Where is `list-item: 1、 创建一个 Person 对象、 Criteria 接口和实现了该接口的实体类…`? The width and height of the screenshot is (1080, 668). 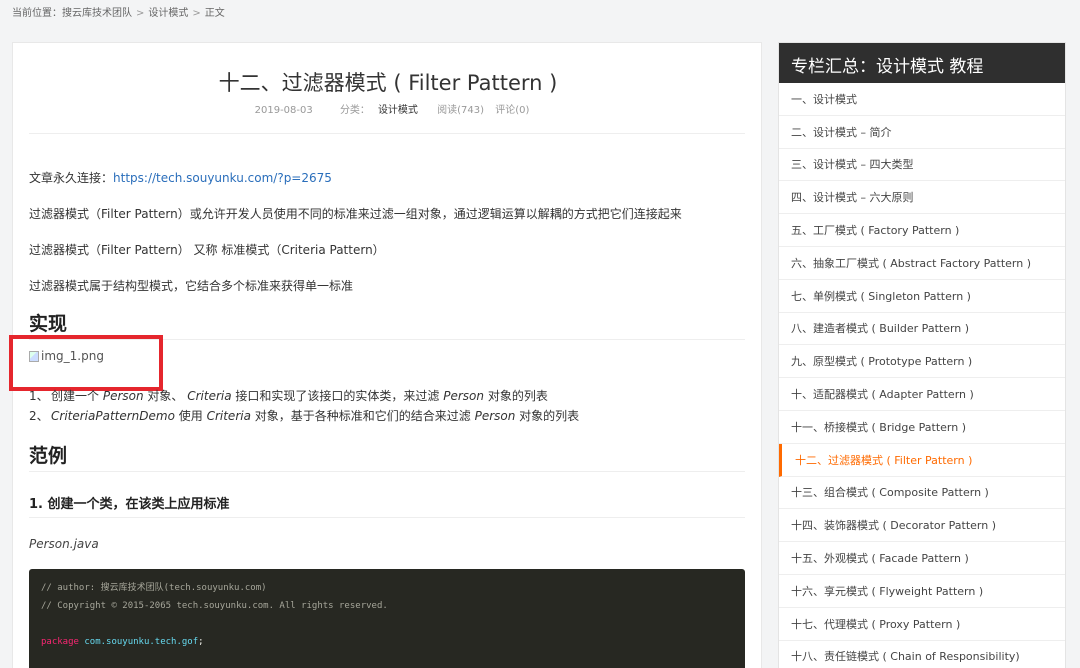 list-item: 1、 创建一个 Person 对象、 Criteria 接口和实现了该接口的实体类… is located at coordinates (288, 396).